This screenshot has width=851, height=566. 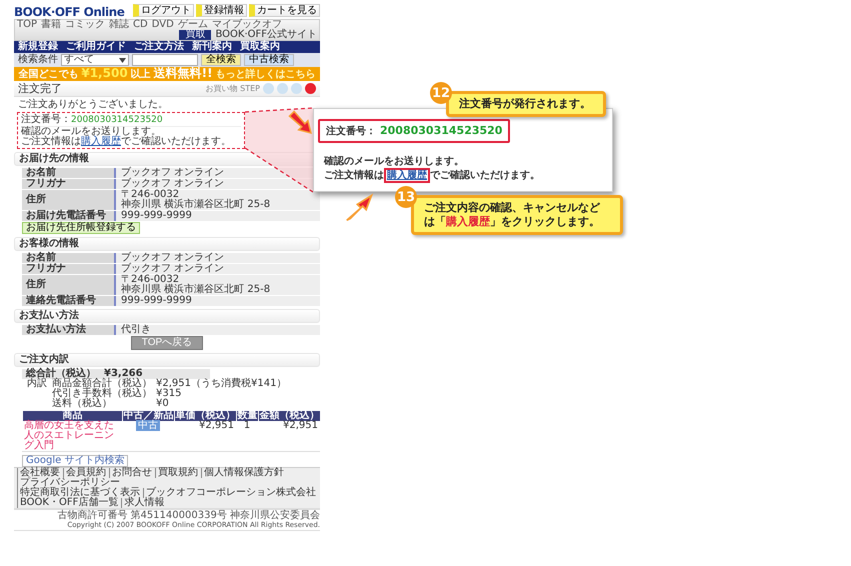 What do you see at coordinates (221, 10) in the screenshot?
I see `header-button: 登録情報` at bounding box center [221, 10].